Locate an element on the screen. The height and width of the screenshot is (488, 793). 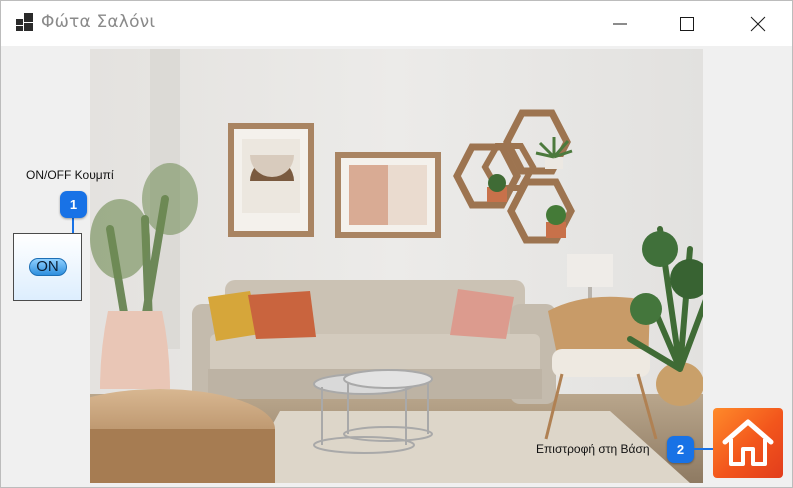
onoff-label: ON/OFF Κουμπί is located at coordinates (70, 175).